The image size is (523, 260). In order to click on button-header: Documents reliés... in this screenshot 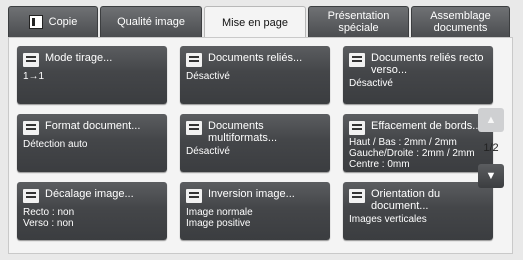, I will do `click(255, 59)`.